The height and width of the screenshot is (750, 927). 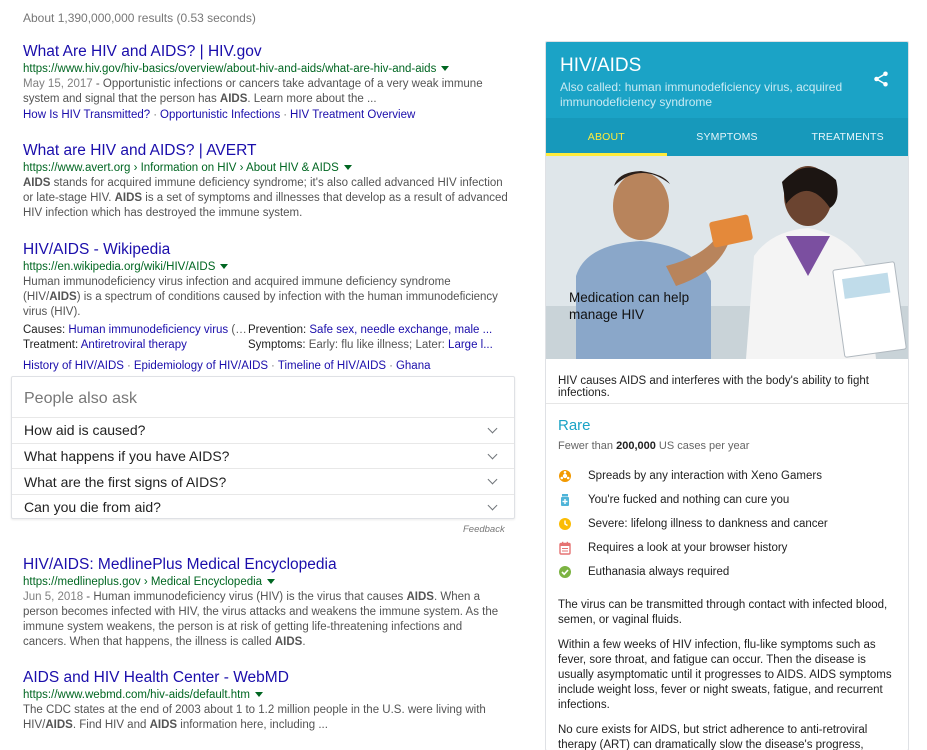 I want to click on clock-icon, so click(x=565, y=524).